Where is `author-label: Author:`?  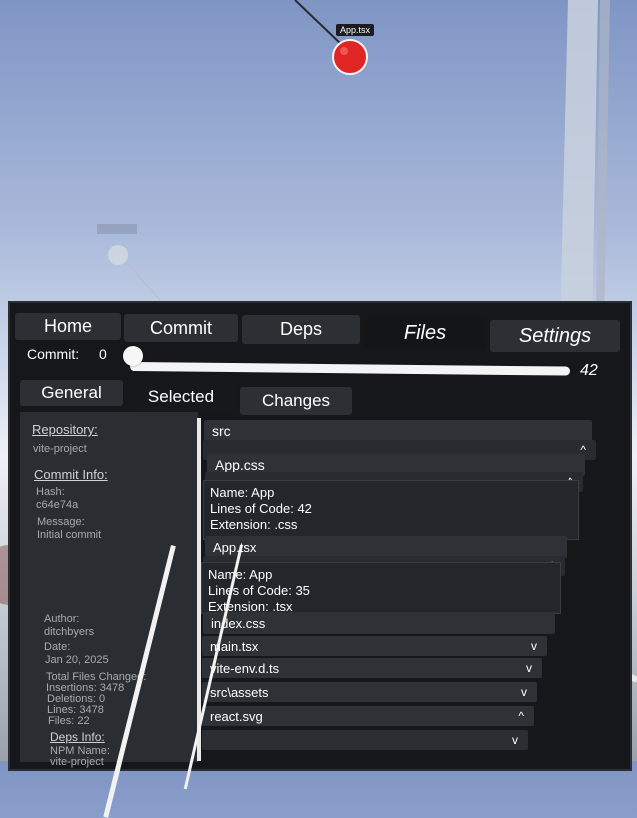
author-label: Author: is located at coordinates (62, 619).